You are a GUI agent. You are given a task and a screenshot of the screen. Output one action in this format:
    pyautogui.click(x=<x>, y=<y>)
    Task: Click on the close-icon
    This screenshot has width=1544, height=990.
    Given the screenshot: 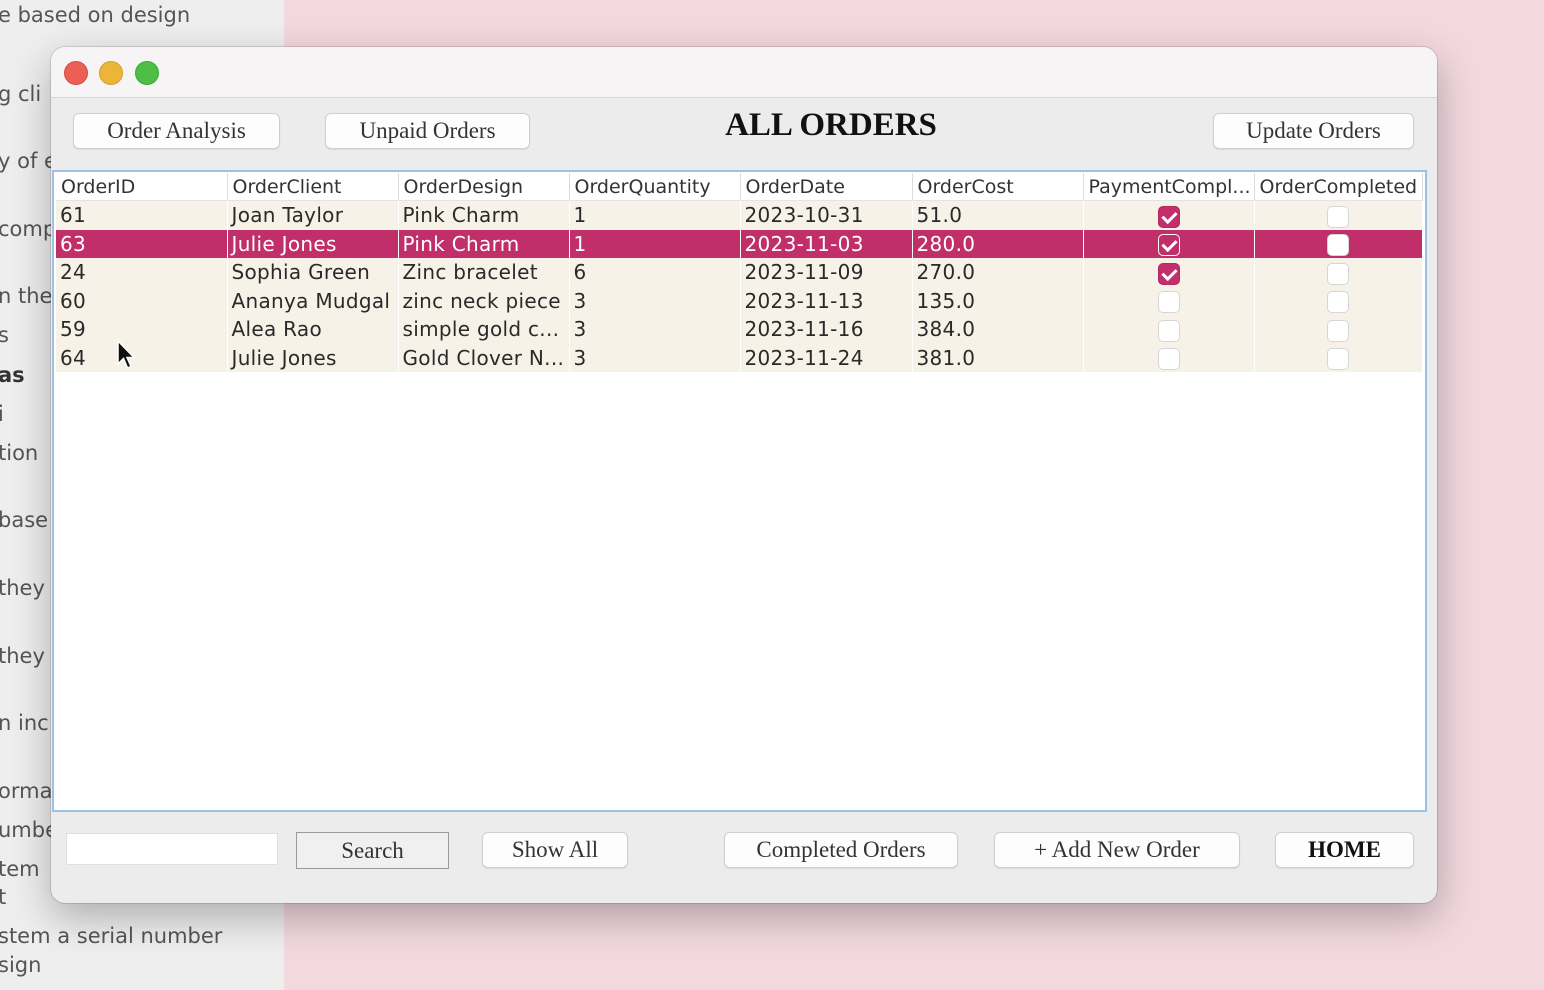 What is the action you would take?
    pyautogui.click(x=76, y=73)
    